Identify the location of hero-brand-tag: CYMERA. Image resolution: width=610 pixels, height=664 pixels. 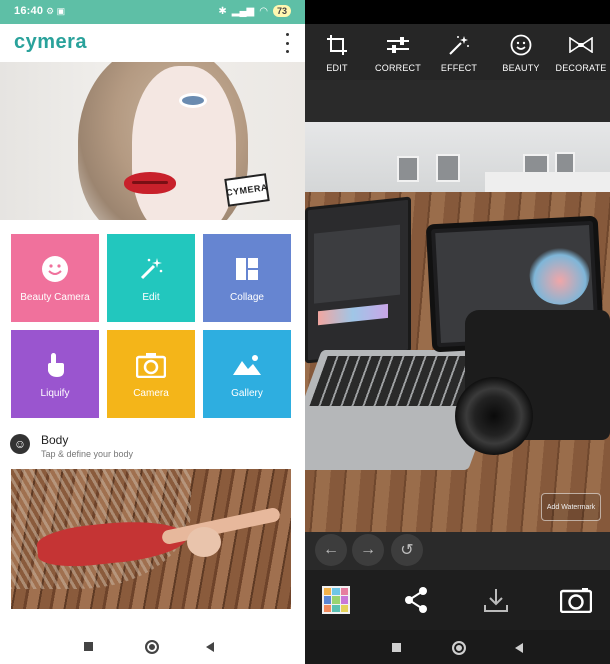
(247, 190).